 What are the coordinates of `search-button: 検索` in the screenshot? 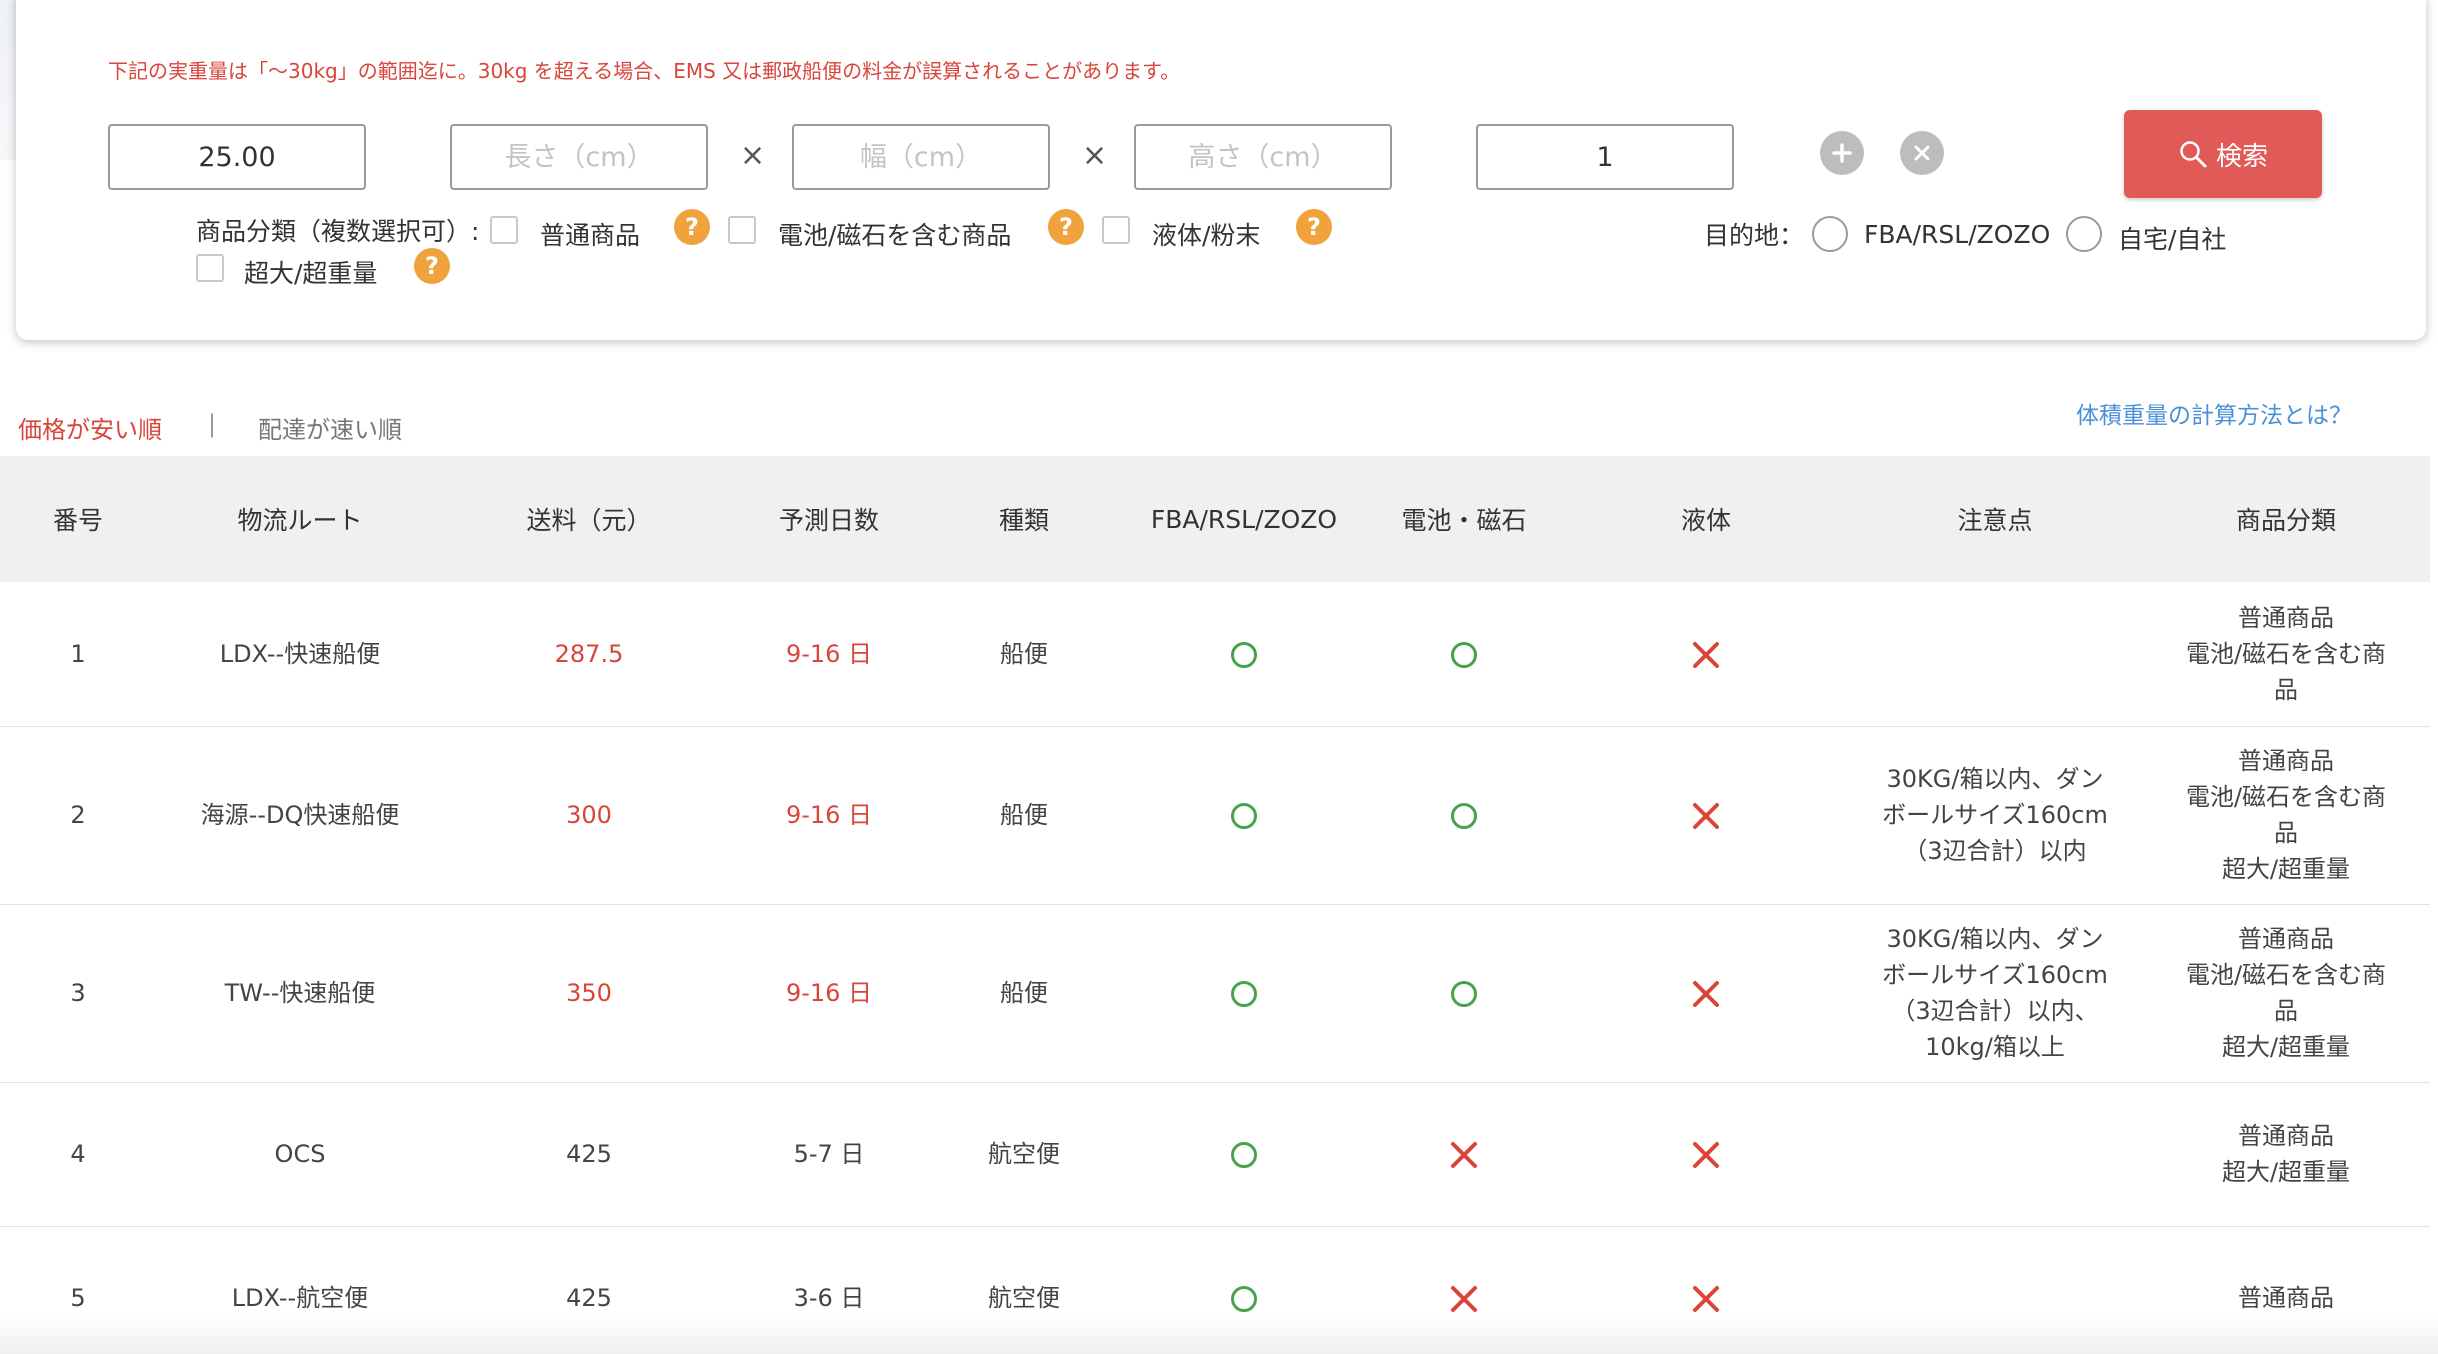 It's located at (2223, 154).